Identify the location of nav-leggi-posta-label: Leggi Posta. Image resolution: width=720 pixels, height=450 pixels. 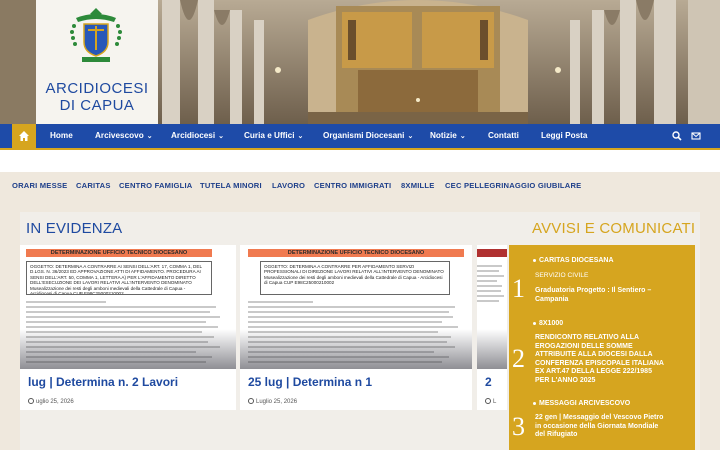
(564, 135).